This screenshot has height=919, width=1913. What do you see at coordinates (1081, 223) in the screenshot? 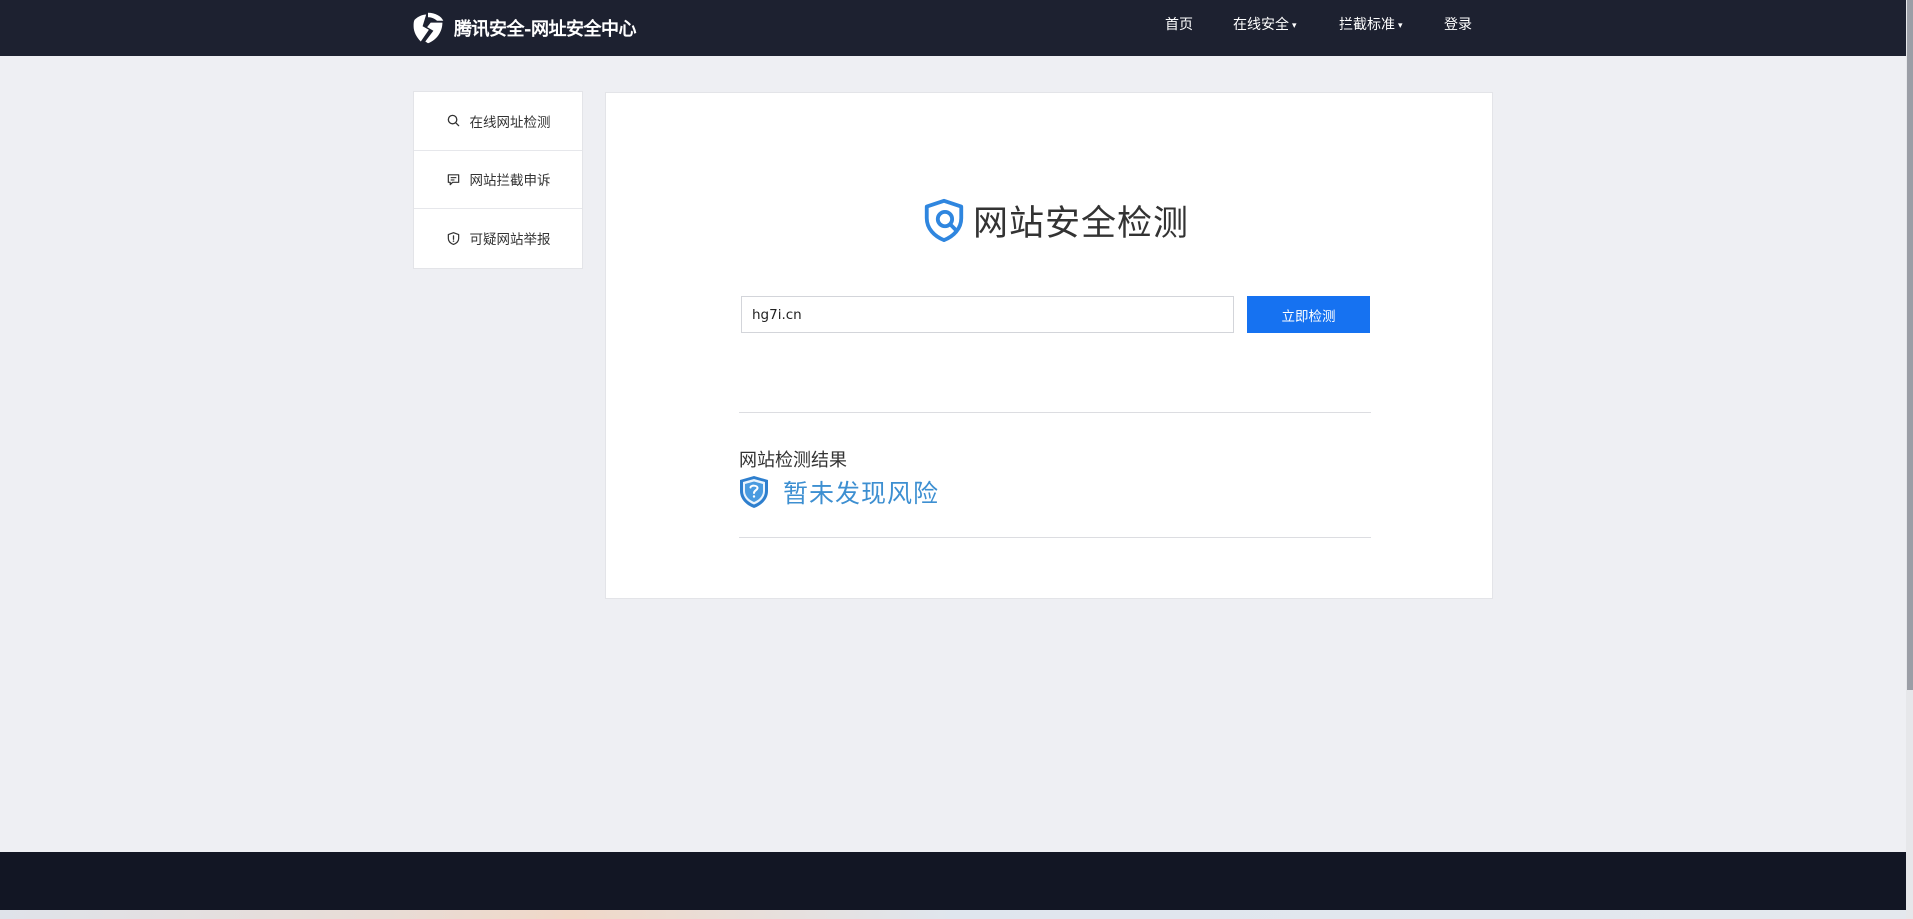
I see `page-title-text: 网站安全检测` at bounding box center [1081, 223].